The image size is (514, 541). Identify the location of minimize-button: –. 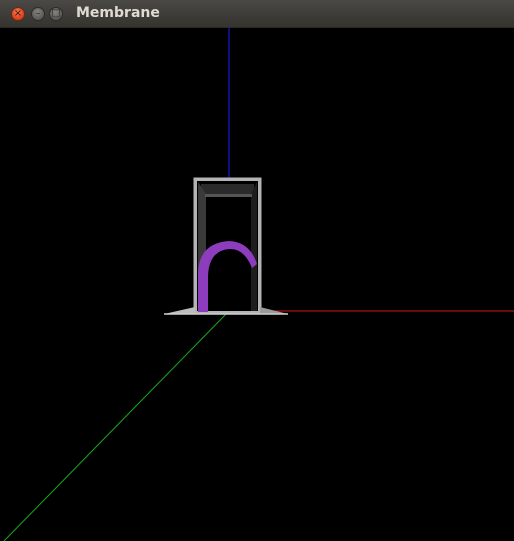
(38, 14).